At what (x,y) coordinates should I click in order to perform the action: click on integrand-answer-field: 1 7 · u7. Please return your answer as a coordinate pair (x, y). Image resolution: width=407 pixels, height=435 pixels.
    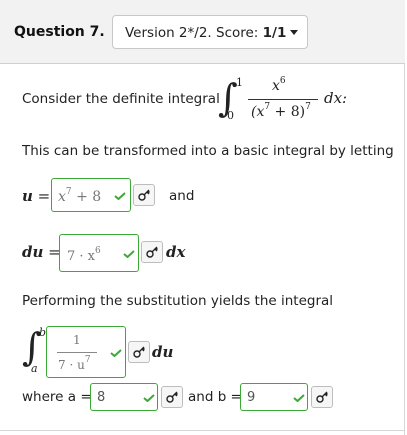
    Looking at the image, I should click on (86, 352).